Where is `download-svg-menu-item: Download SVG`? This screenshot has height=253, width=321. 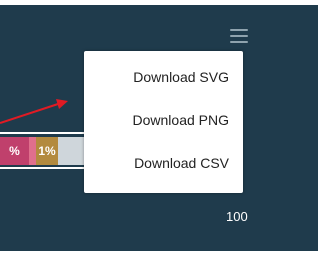
download-svg-menu-item: Download SVG is located at coordinates (163, 77).